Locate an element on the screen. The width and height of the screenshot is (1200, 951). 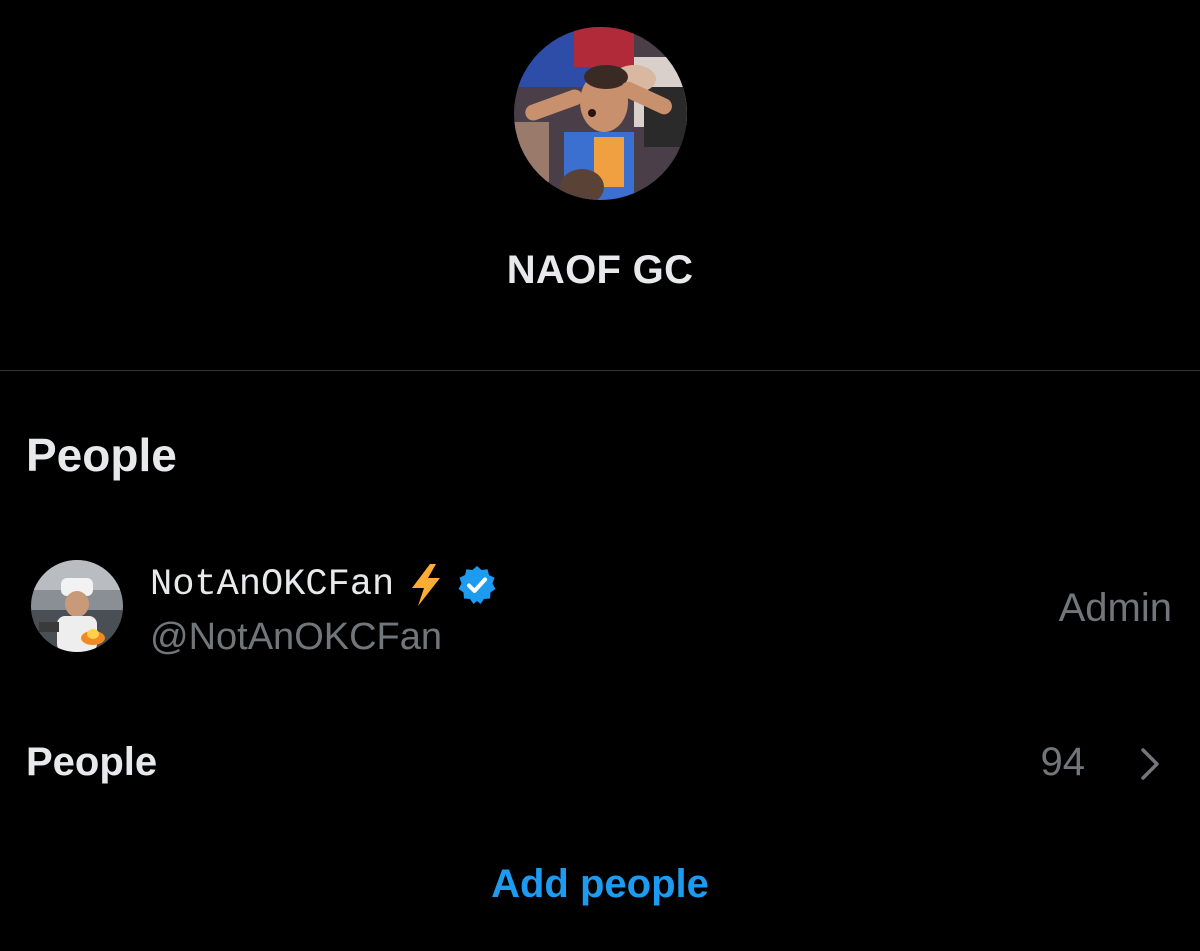
member-display-name: NotAnOKCFan is located at coordinates (272, 585).